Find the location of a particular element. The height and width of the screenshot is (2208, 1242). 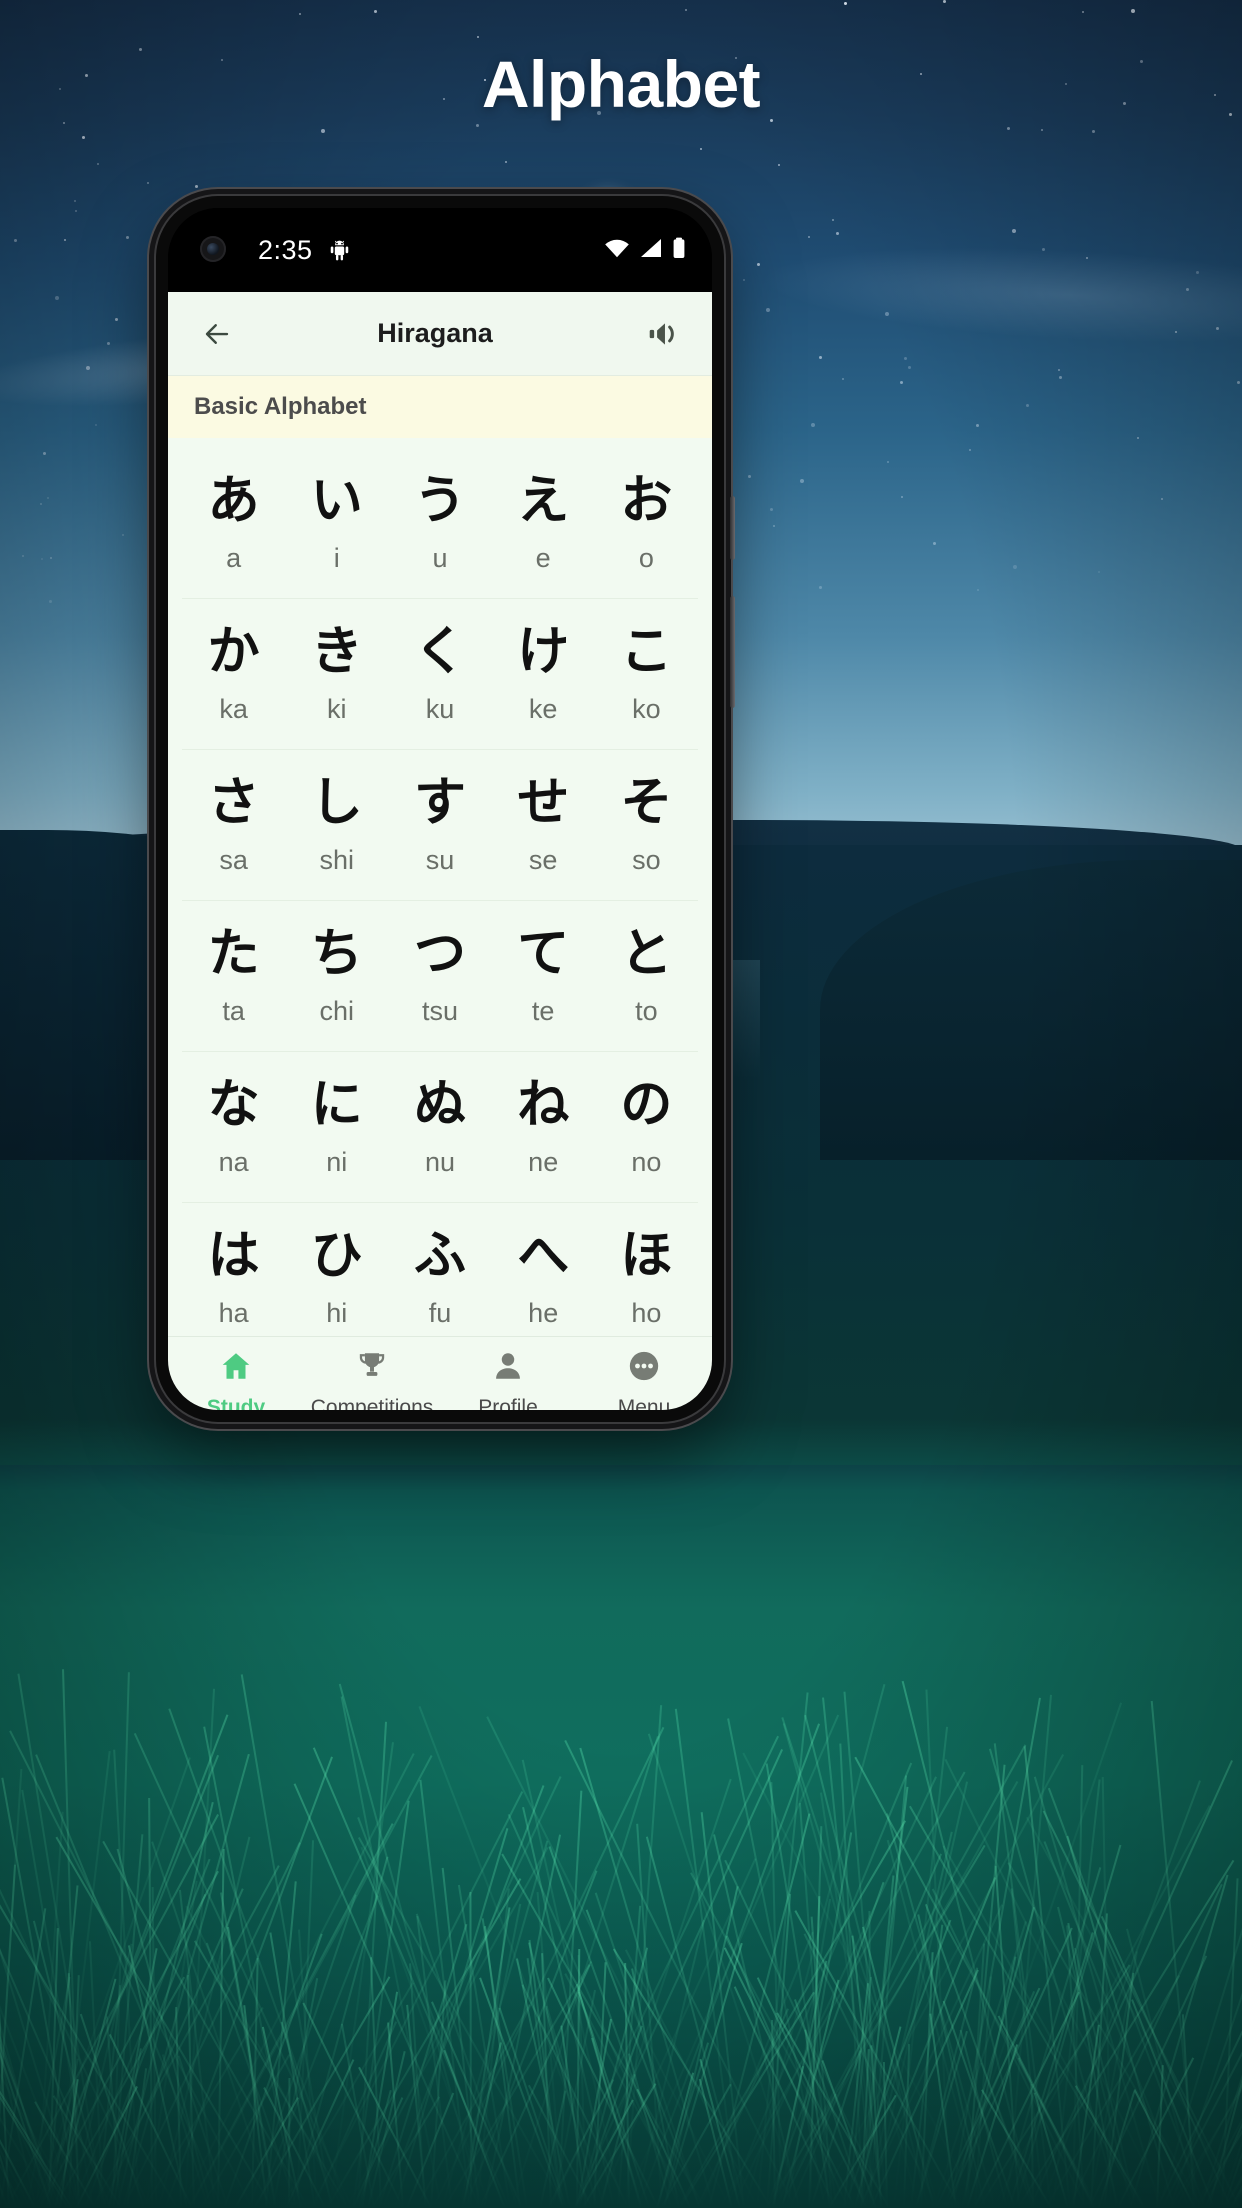

kana-romaji: u is located at coordinates (440, 557).